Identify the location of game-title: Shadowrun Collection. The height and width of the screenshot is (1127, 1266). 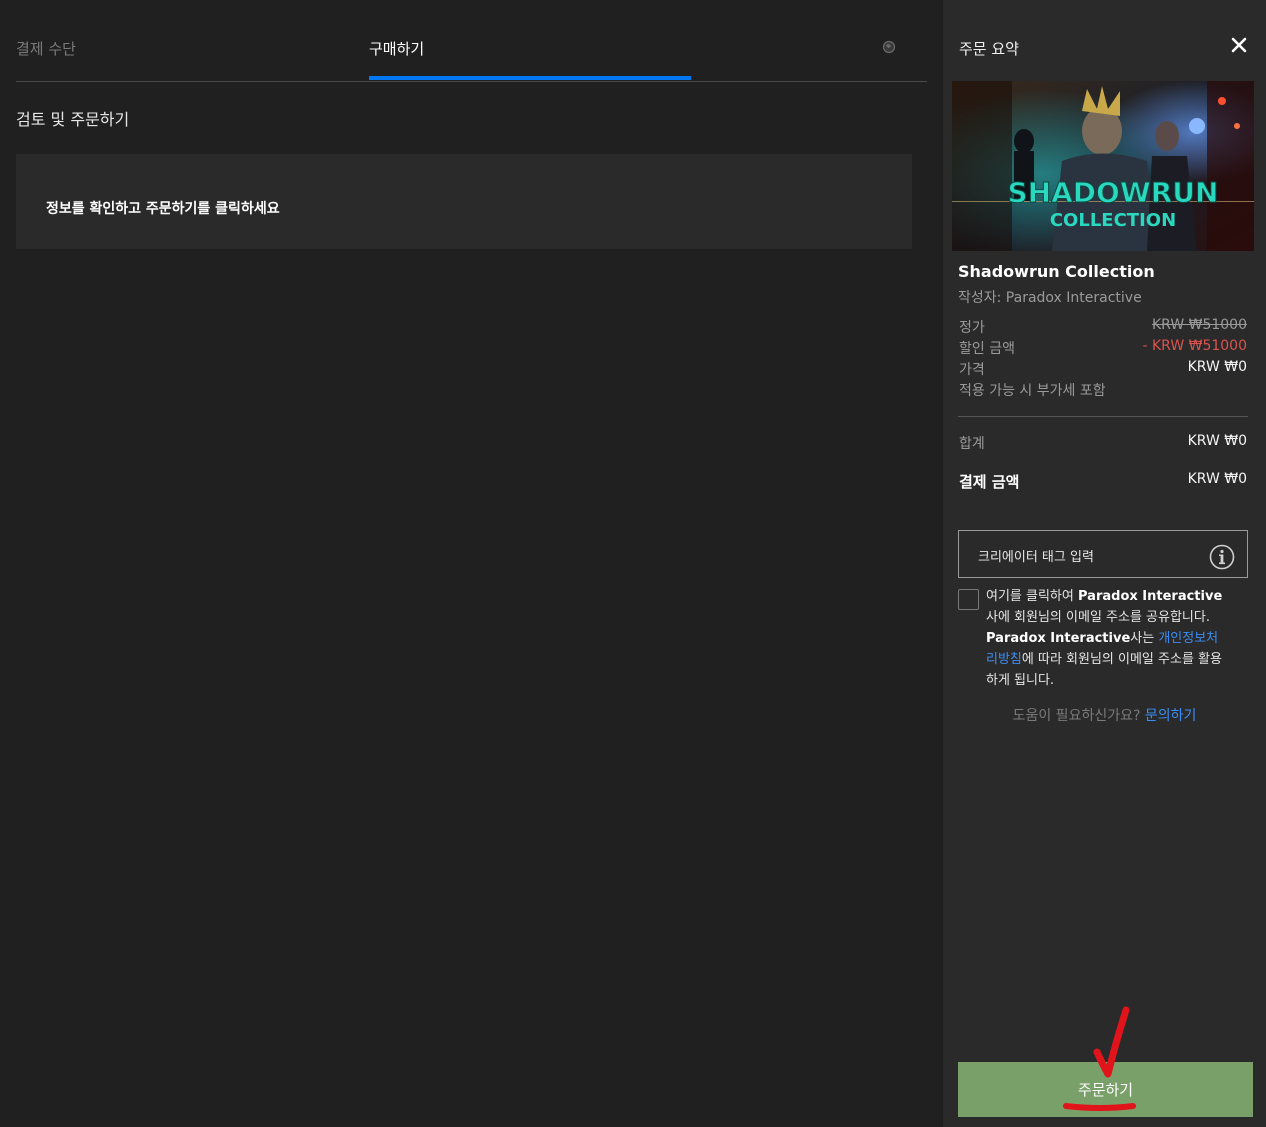
(1056, 271).